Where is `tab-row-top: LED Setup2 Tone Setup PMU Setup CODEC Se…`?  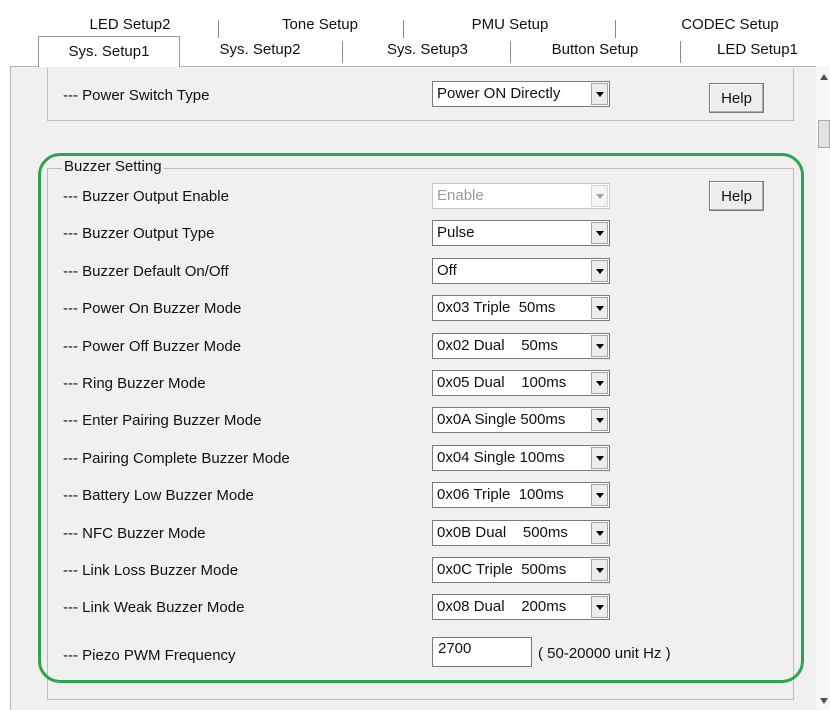 tab-row-top: LED Setup2 Tone Setup PMU Setup CODEC Se… is located at coordinates (415, 25).